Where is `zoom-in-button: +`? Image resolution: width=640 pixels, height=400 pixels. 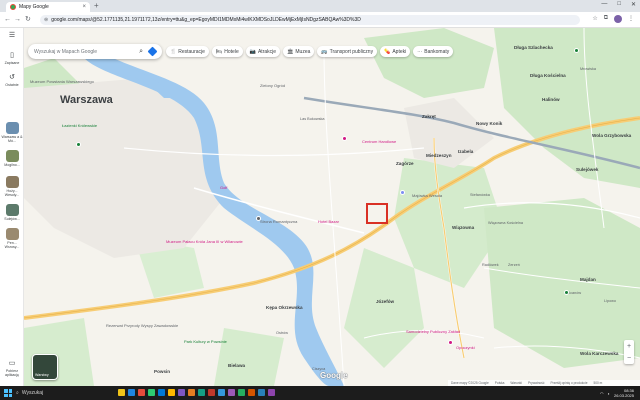
zoom-in-button: + is located at coordinates (629, 346).